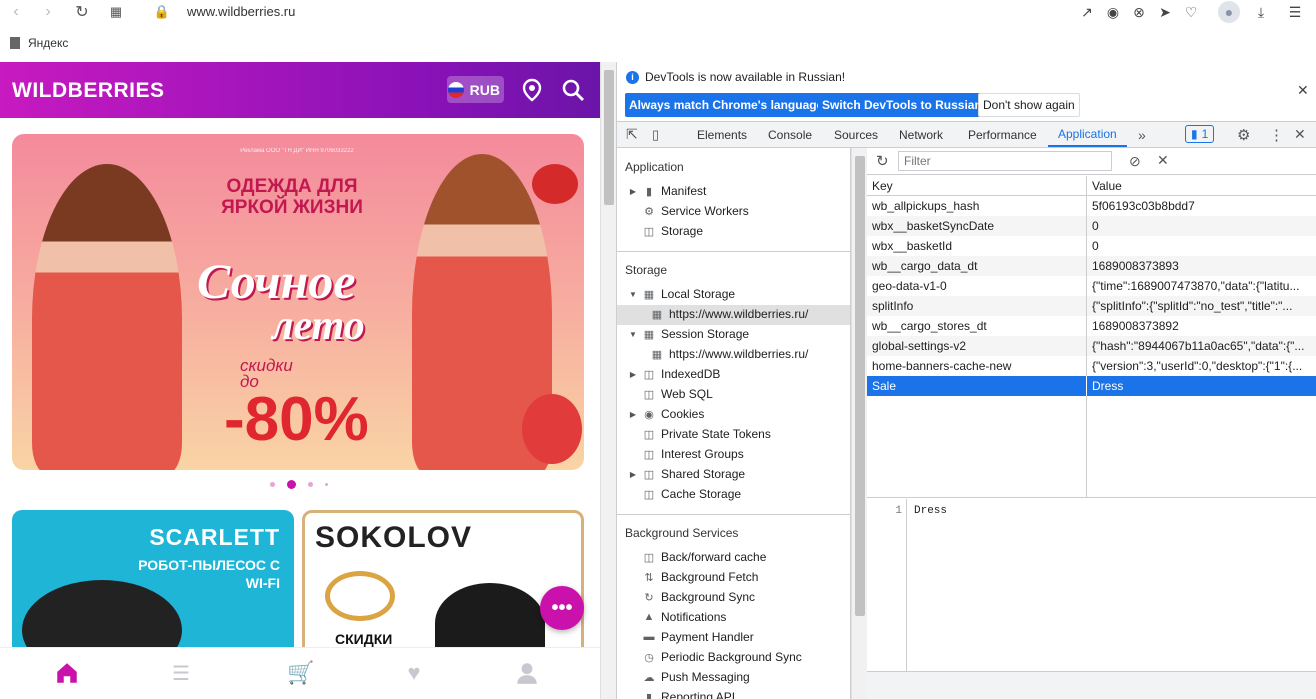 Image resolution: width=1316 pixels, height=699 pixels. I want to click on switch-language-button: Switch DevTools to Russian, so click(902, 105).